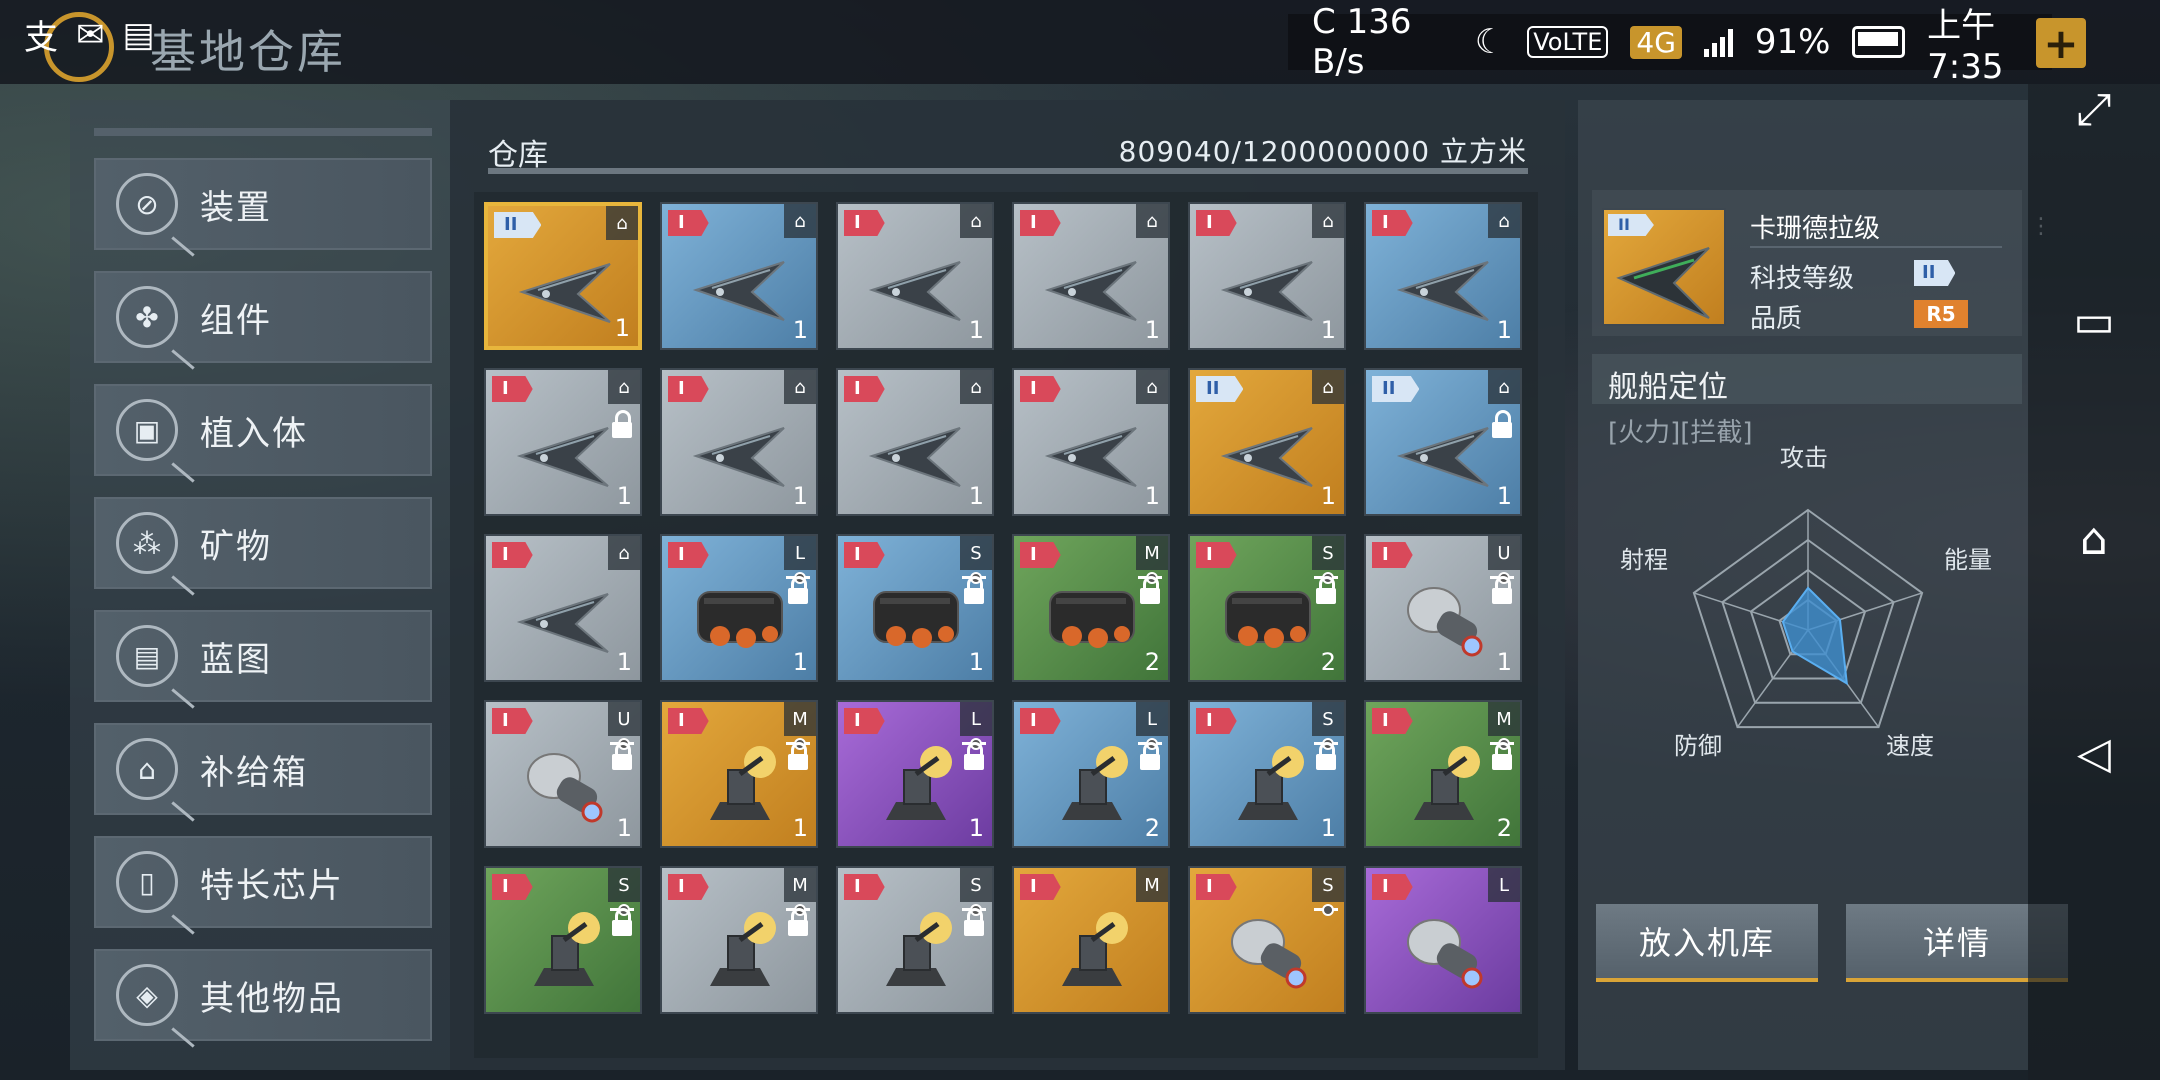 The height and width of the screenshot is (1080, 2160). I want to click on name-divider, so click(1876, 247).